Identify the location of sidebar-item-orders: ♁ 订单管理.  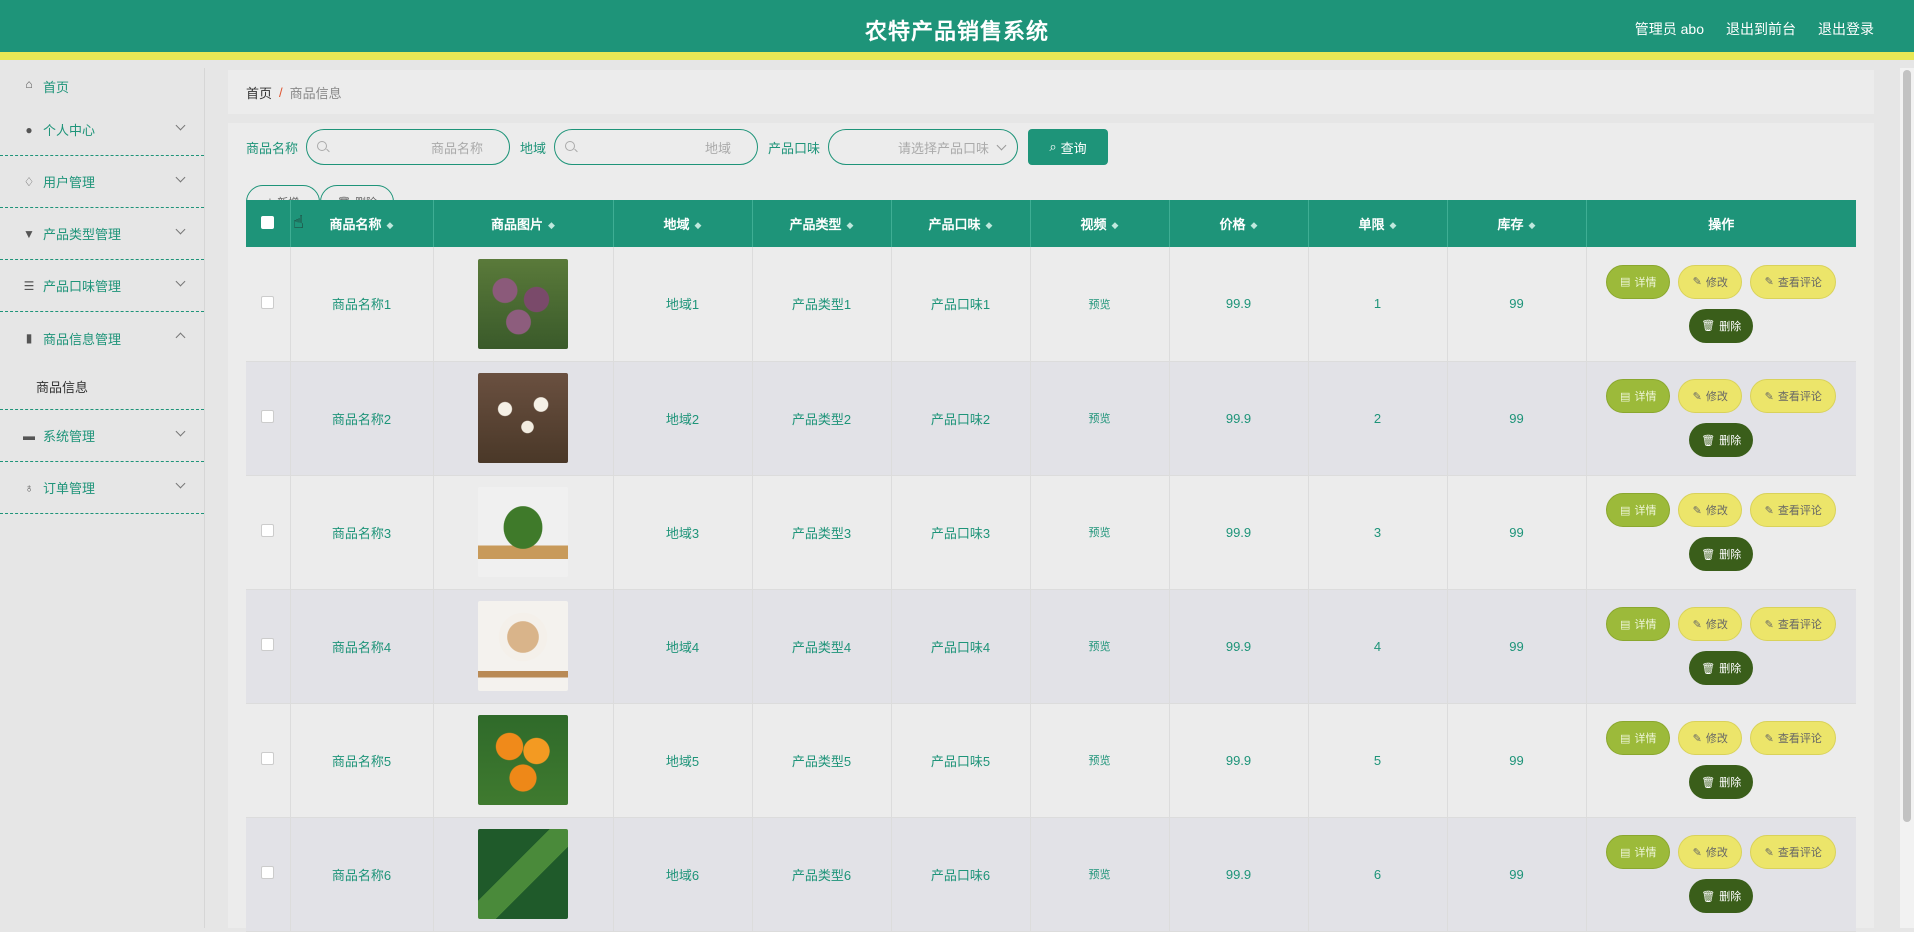
(102, 488).